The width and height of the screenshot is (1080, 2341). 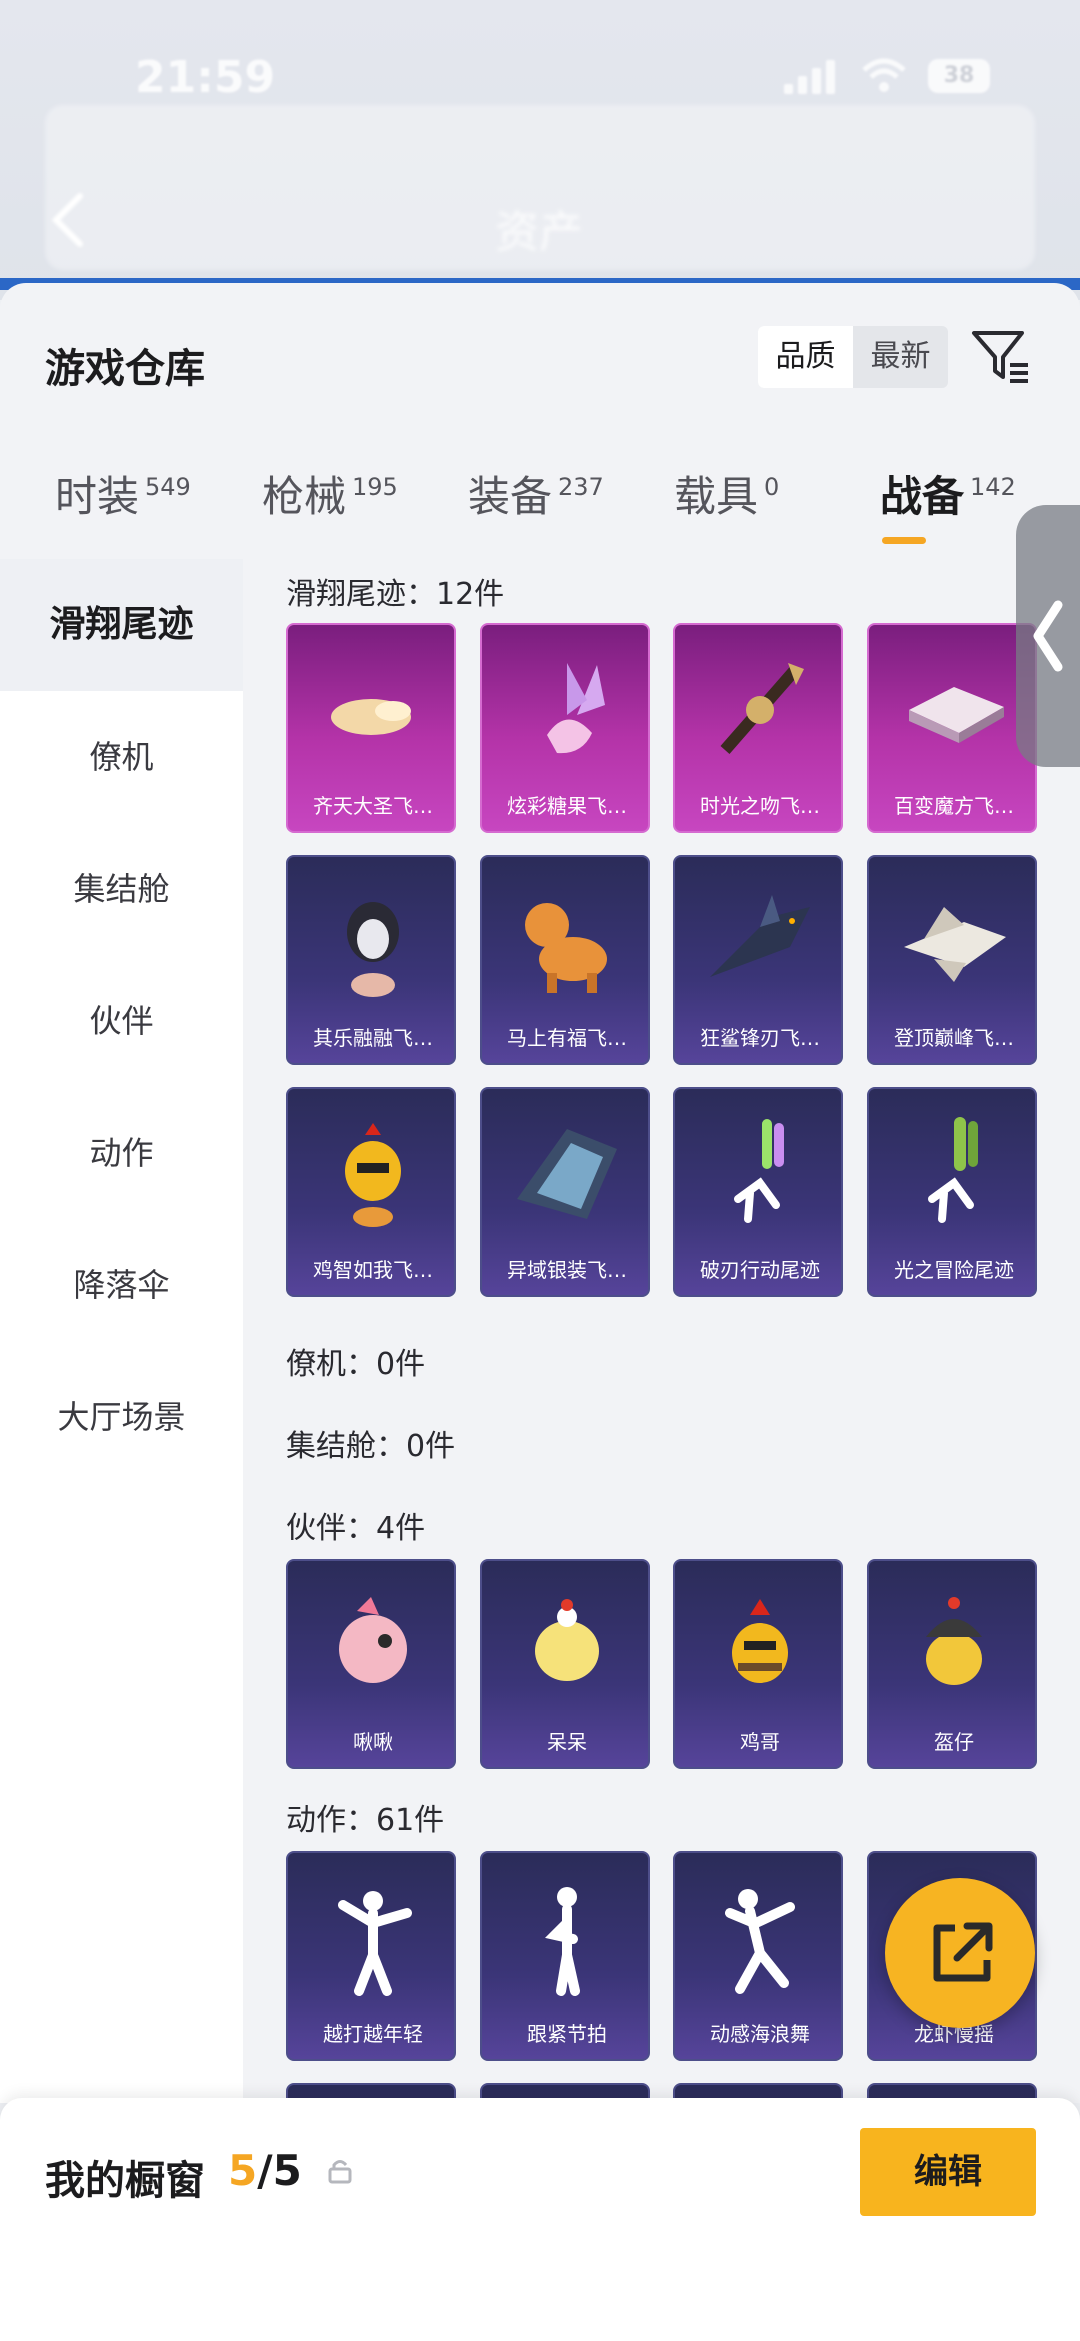 What do you see at coordinates (567, 1640) in the screenshot?
I see `chick-icon` at bounding box center [567, 1640].